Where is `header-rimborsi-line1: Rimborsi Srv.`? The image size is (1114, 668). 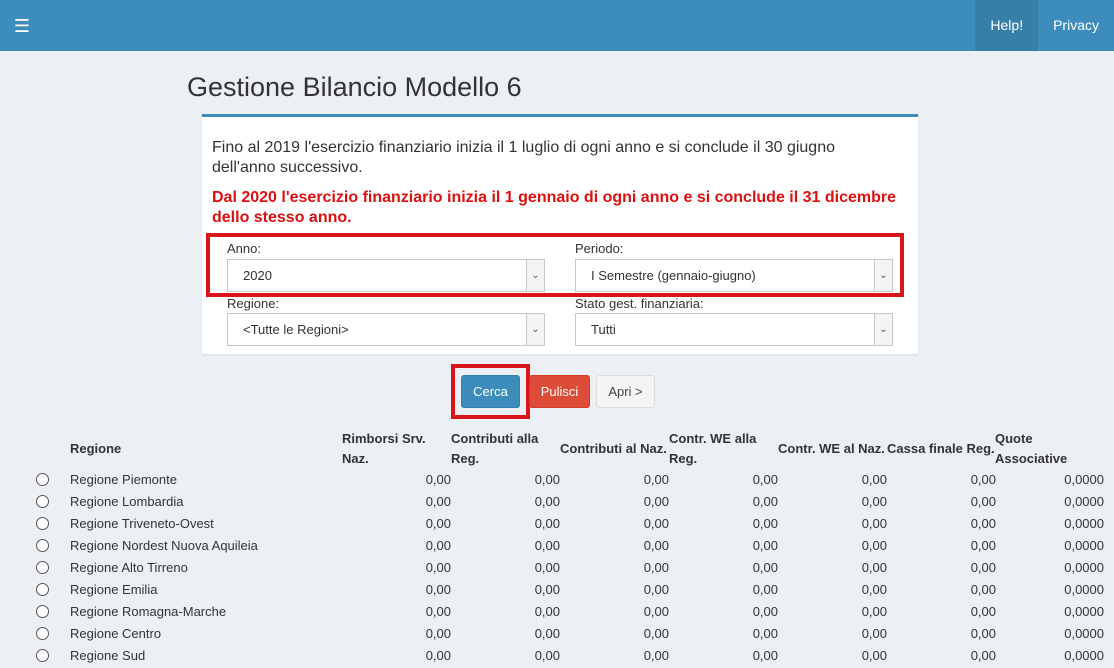
header-rimborsi-line1: Rimborsi Srv. is located at coordinates (384, 438).